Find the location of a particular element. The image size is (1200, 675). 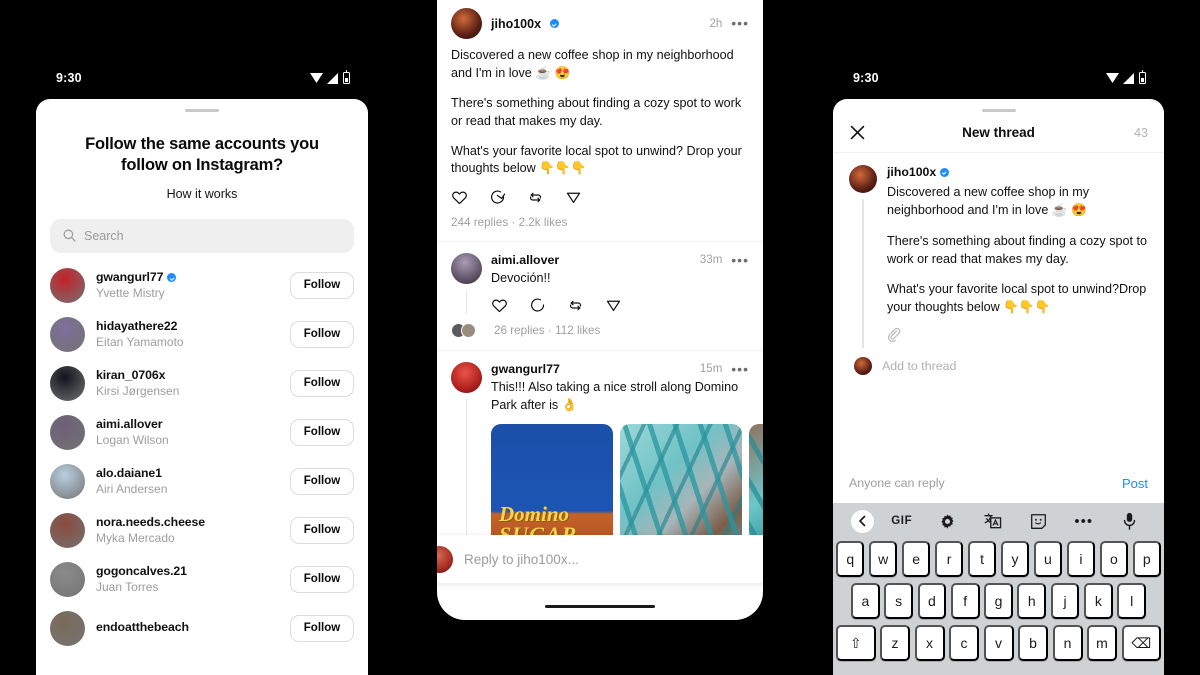

key-p: p is located at coordinates (1147, 559).